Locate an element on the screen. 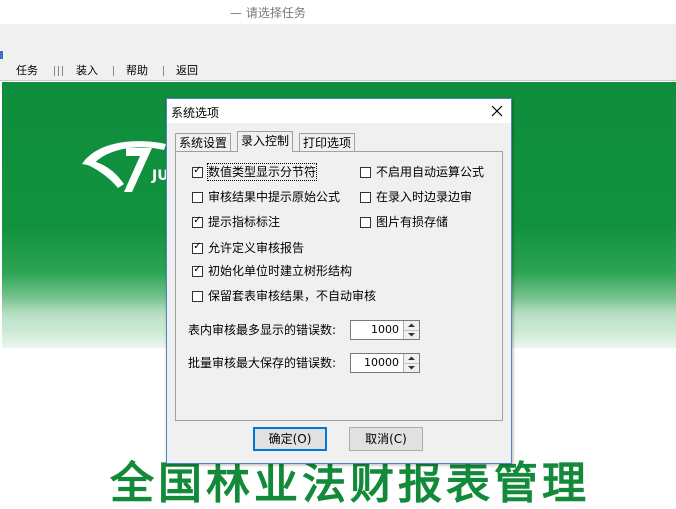  toolbar-area is located at coordinates (338, 44).